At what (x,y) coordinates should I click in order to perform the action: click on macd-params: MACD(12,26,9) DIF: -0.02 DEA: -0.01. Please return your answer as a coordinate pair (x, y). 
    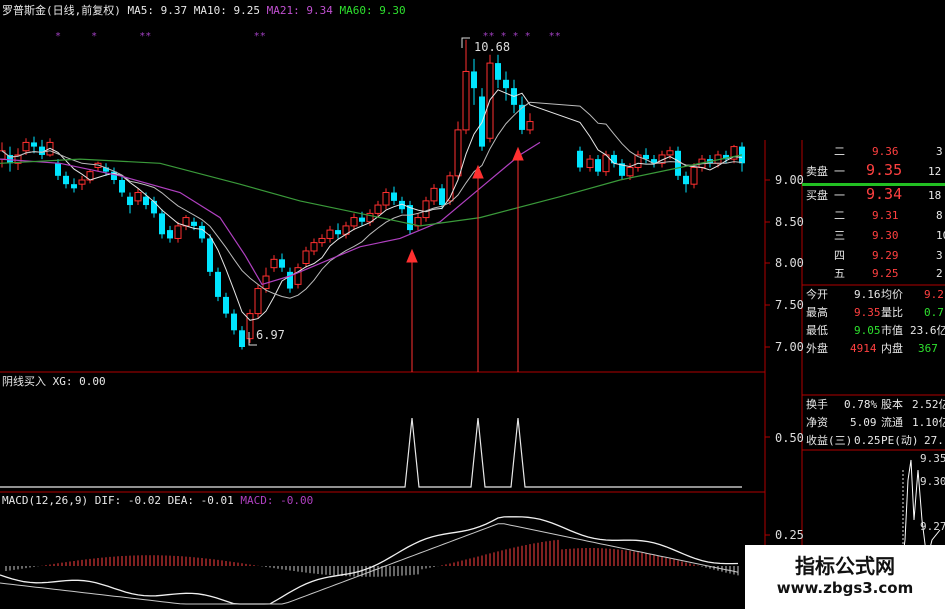
    Looking at the image, I should click on (118, 500).